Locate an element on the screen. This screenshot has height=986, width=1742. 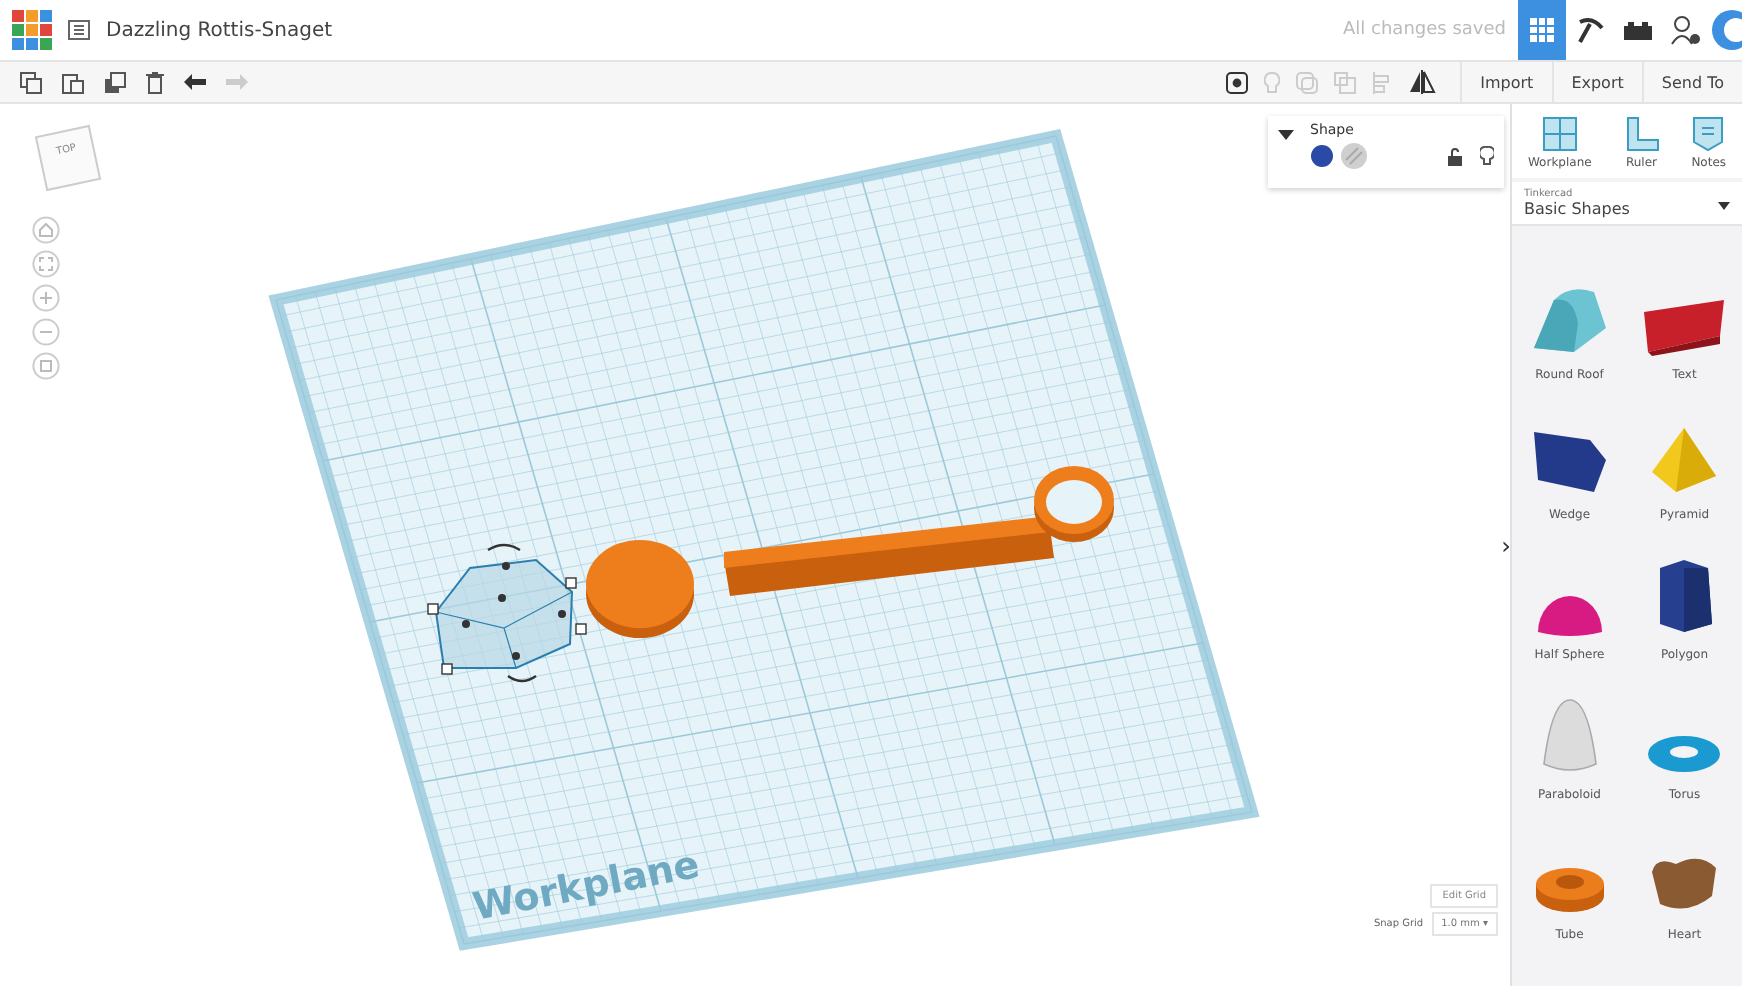
user-add-icon is located at coordinates (1686, 30).